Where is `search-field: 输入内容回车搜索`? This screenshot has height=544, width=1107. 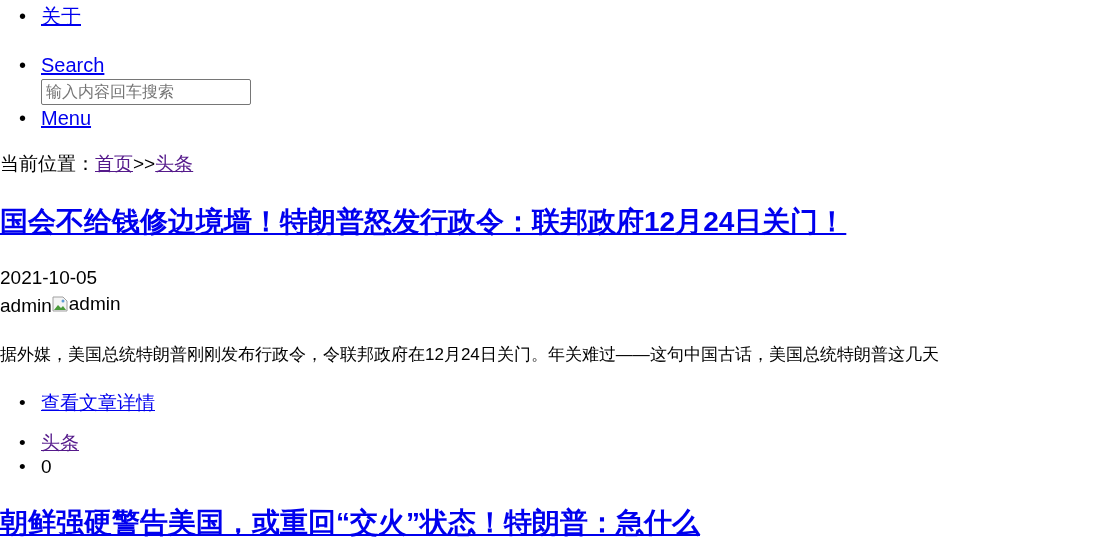 search-field: 输入内容回车搜索 is located at coordinates (146, 92).